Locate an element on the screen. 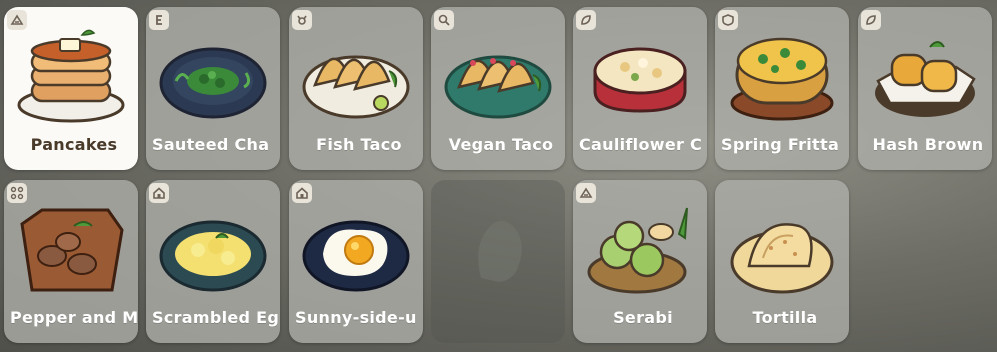 This screenshot has width=997, height=352. recipe-card-sauteed: Sauteed Cha is located at coordinates (213, 88).